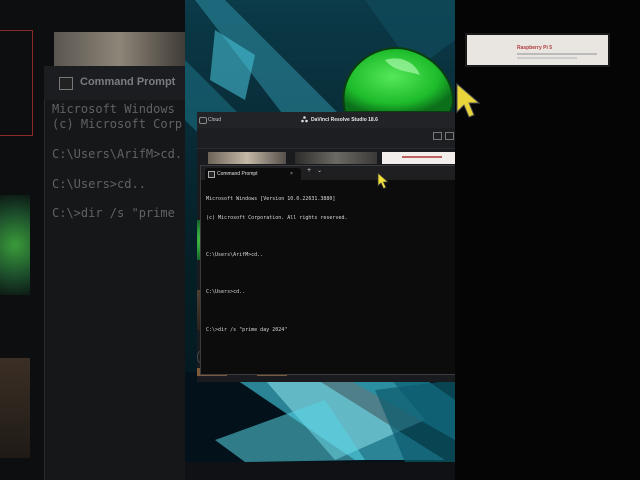 This screenshot has height=480, width=640. I want to click on left-cmd-line: C:\>dir /s "prime, so click(113, 213).